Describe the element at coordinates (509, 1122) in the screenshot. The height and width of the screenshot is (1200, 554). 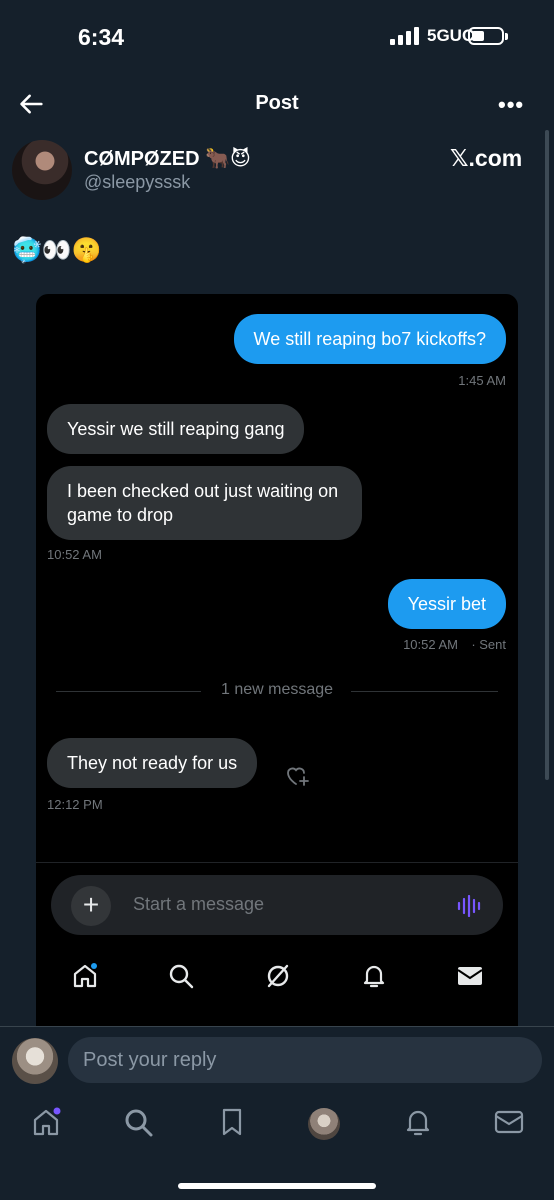
I see `mail-icon` at that location.